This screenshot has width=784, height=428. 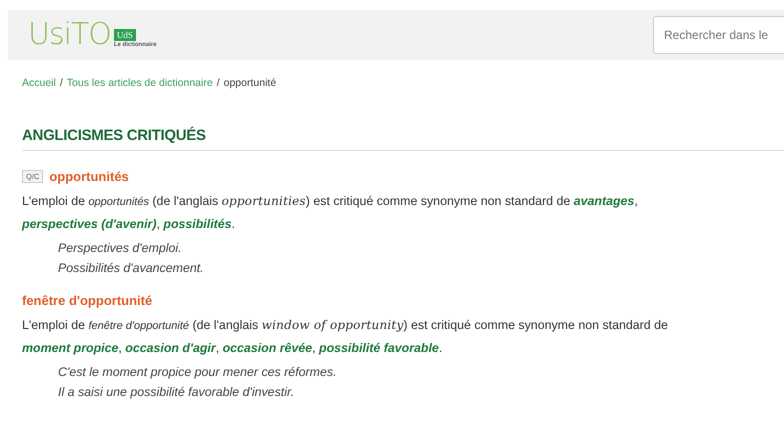 What do you see at coordinates (177, 392) in the screenshot?
I see `example-sentence: Il a saisi une possibilité favorable d'investir.` at bounding box center [177, 392].